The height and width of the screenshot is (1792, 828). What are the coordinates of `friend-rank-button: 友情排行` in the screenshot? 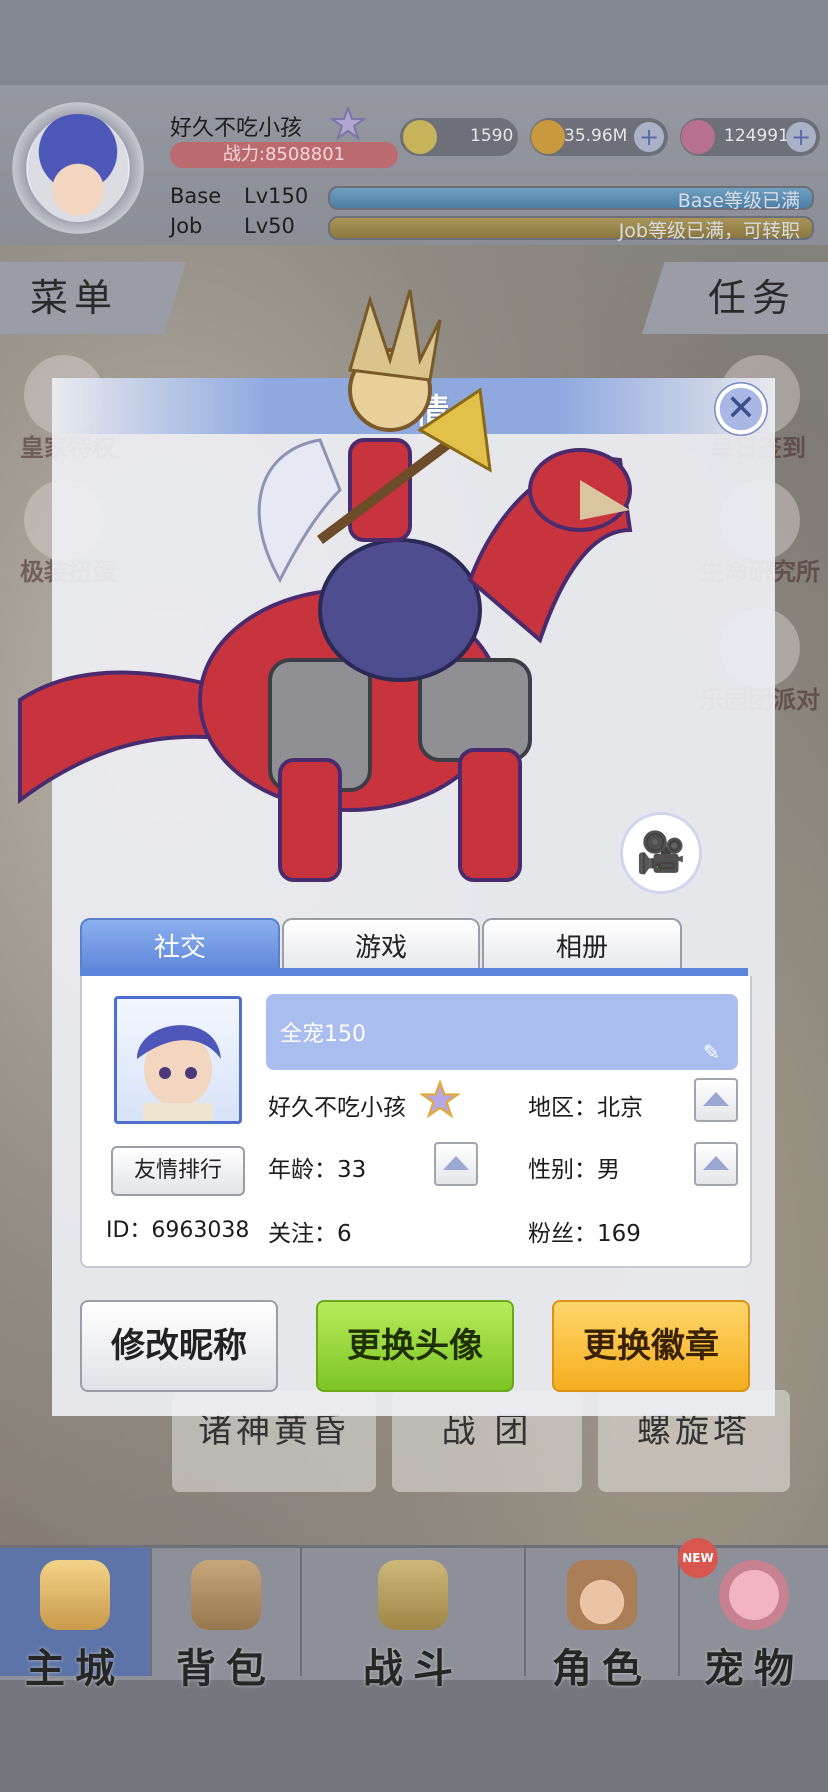 It's located at (178, 1171).